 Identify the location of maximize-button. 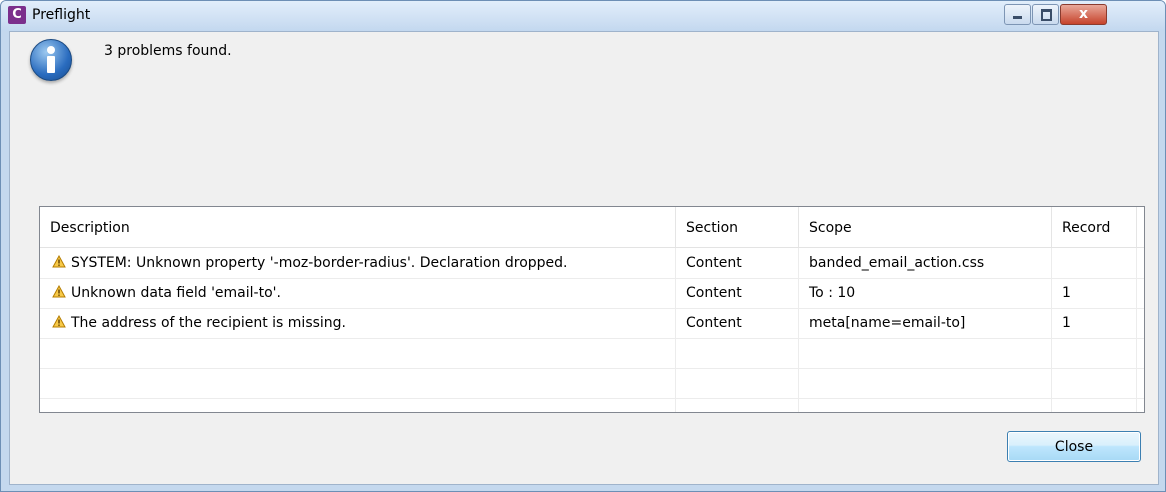
(1045, 14).